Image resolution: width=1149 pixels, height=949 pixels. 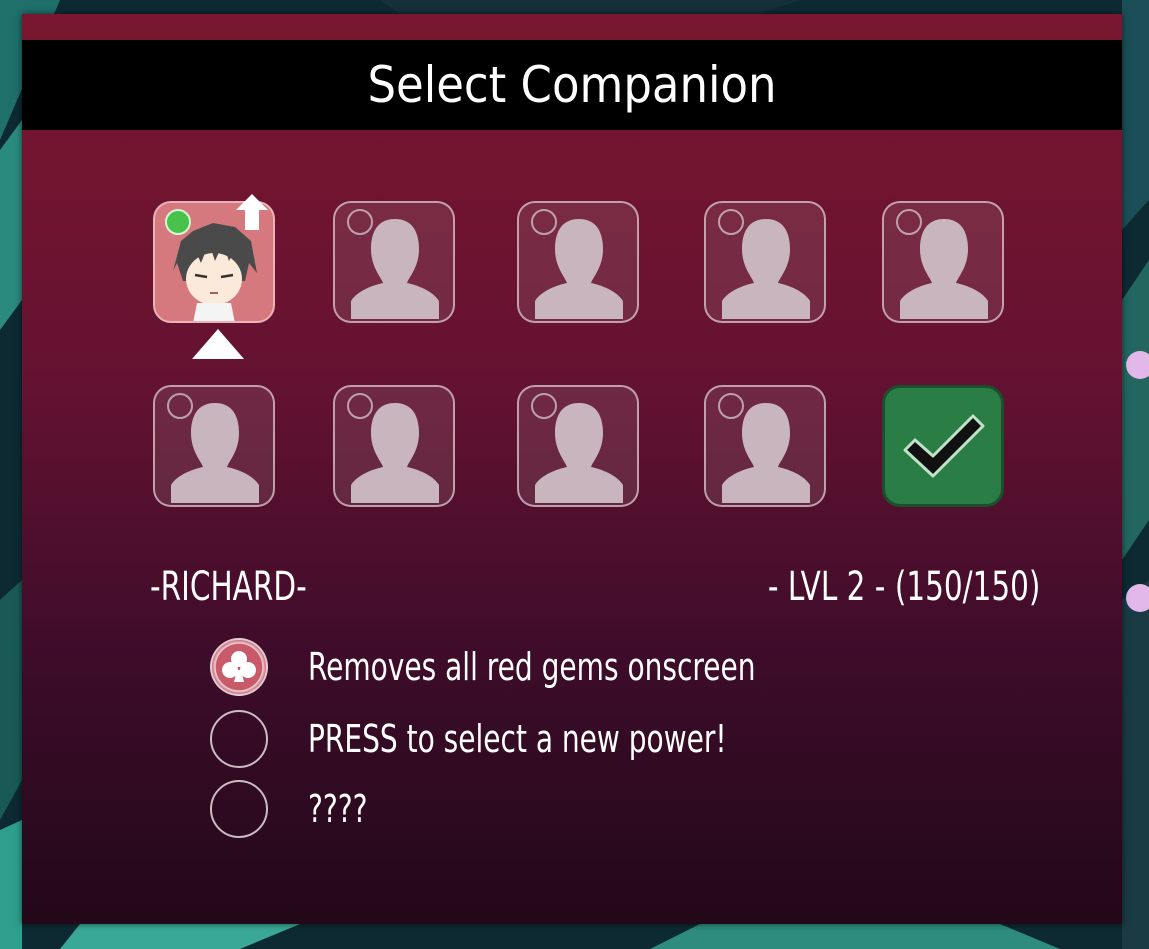 What do you see at coordinates (252, 212) in the screenshot?
I see `level-up-arrow-icon` at bounding box center [252, 212].